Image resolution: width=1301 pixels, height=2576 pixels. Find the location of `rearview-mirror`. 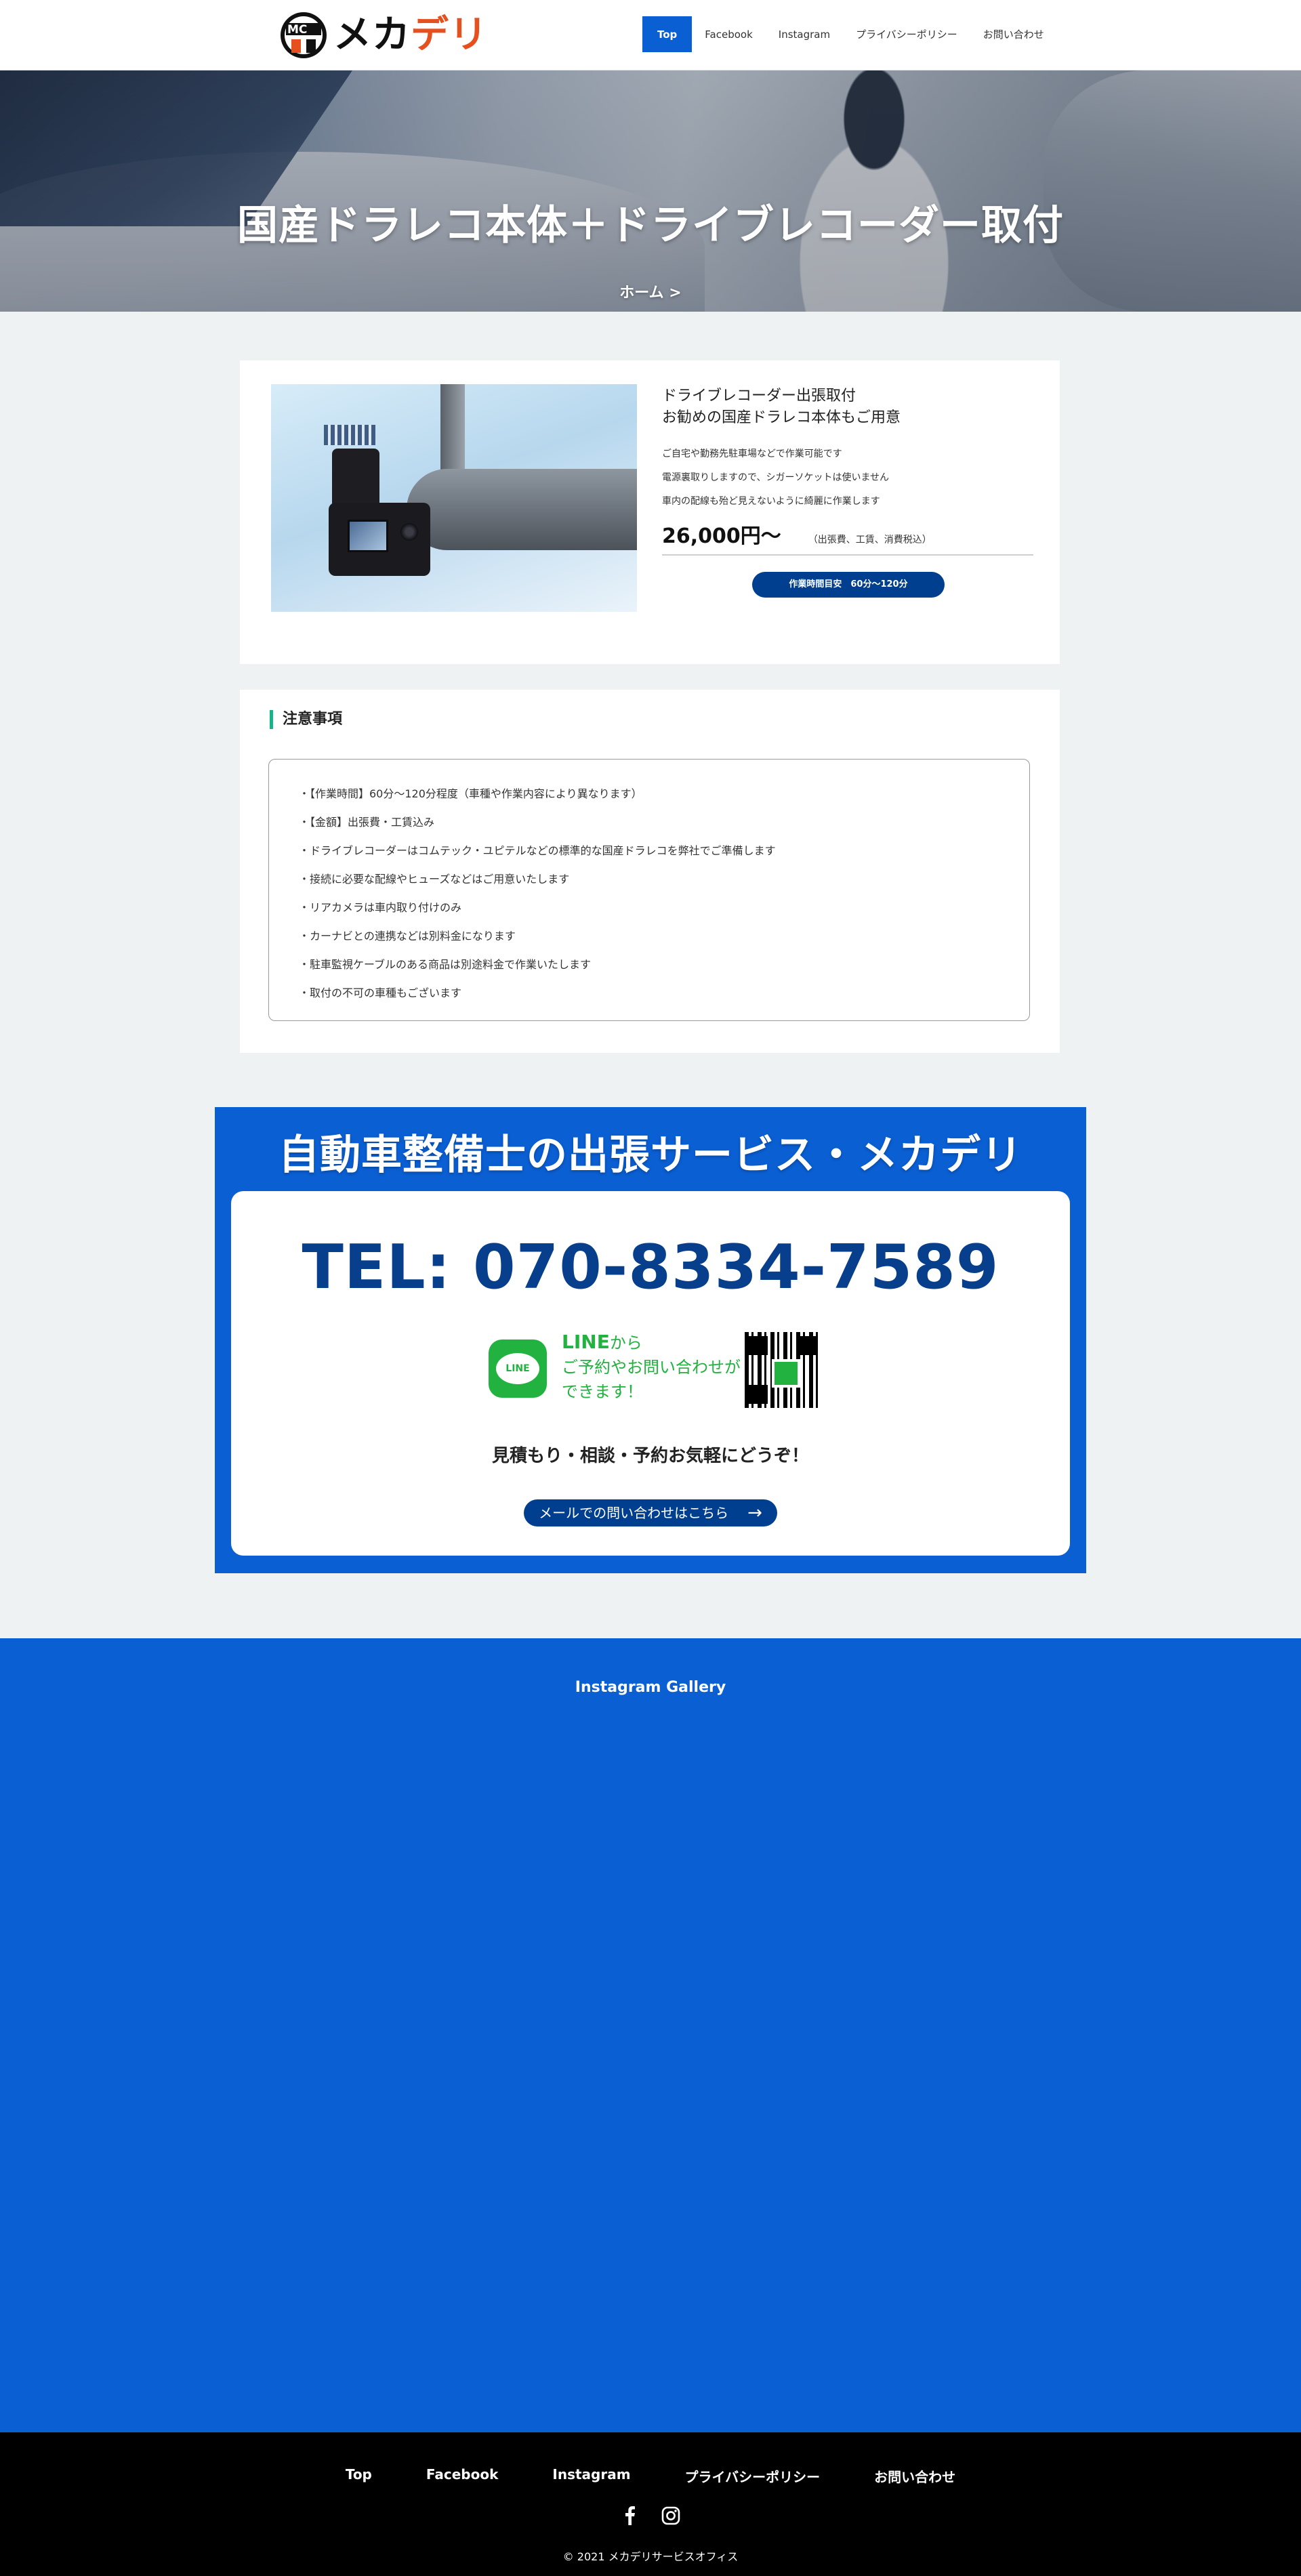

rearview-mirror is located at coordinates (522, 509).